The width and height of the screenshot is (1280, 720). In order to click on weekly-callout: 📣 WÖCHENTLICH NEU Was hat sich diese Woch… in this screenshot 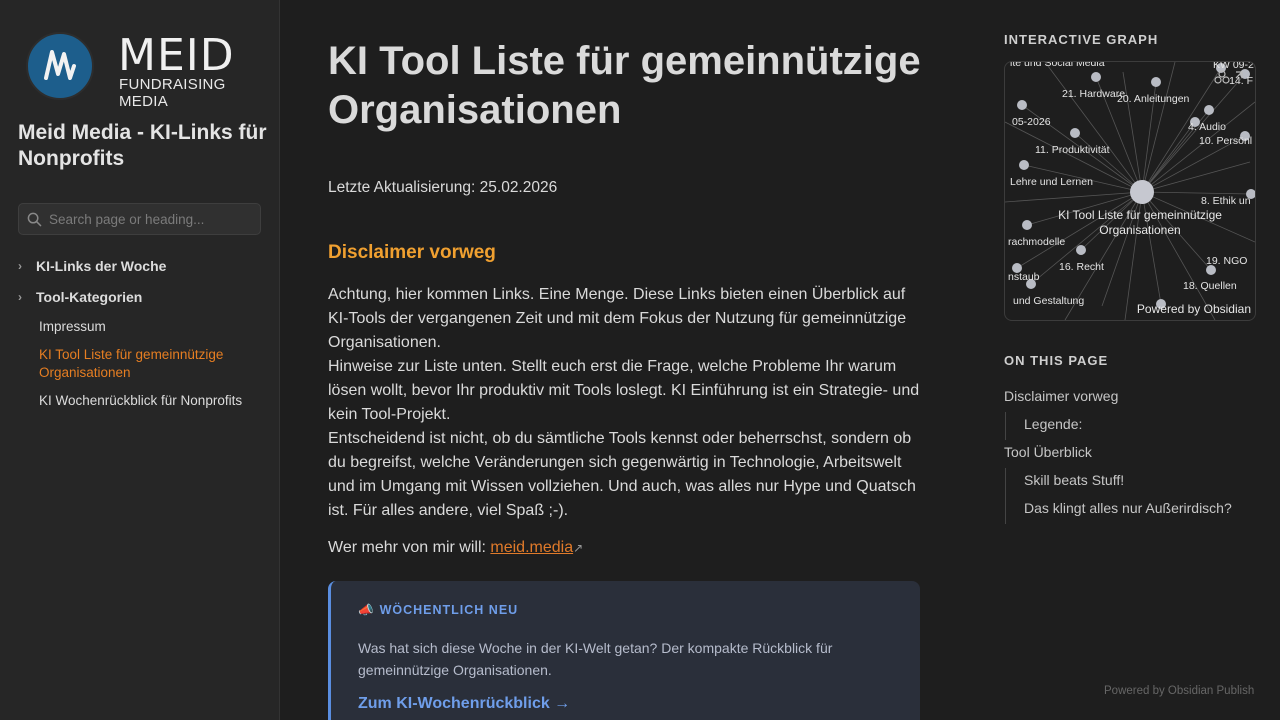, I will do `click(624, 650)`.